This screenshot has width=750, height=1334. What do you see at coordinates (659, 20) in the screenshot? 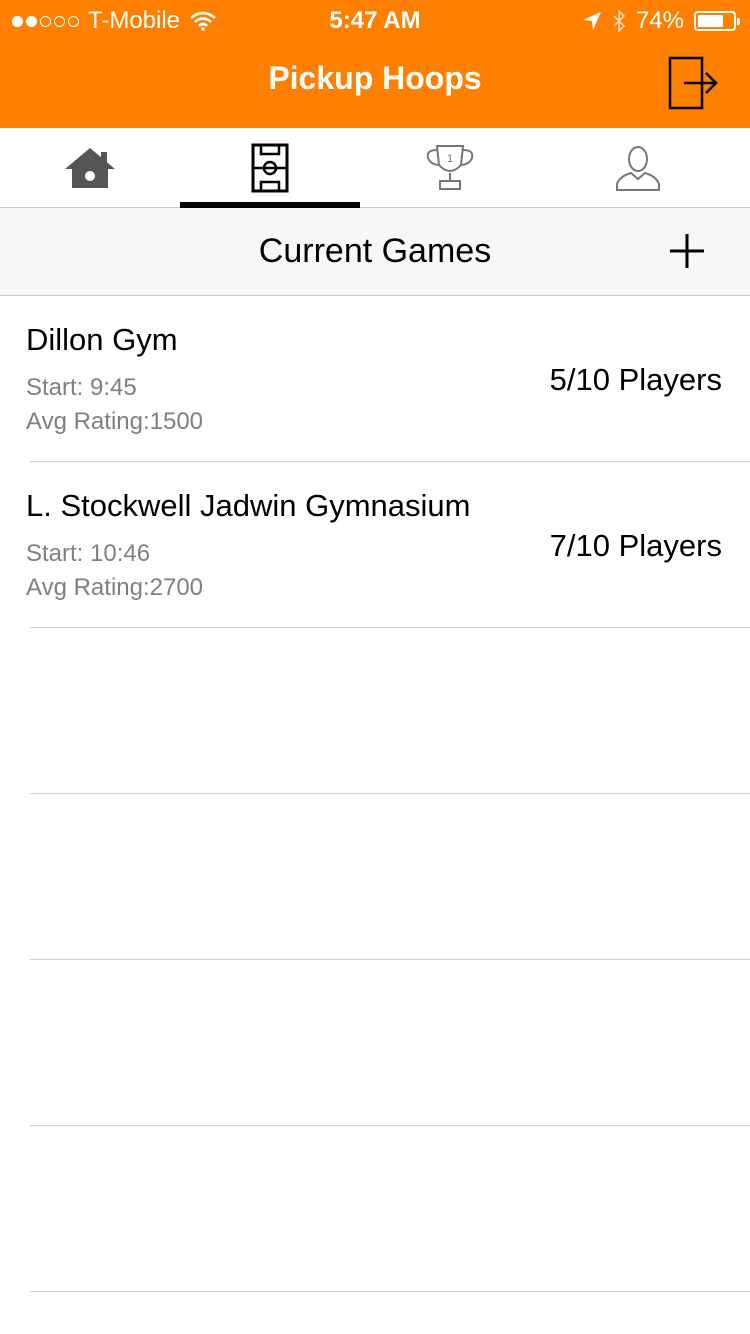
I see `battery-percent: 74%` at bounding box center [659, 20].